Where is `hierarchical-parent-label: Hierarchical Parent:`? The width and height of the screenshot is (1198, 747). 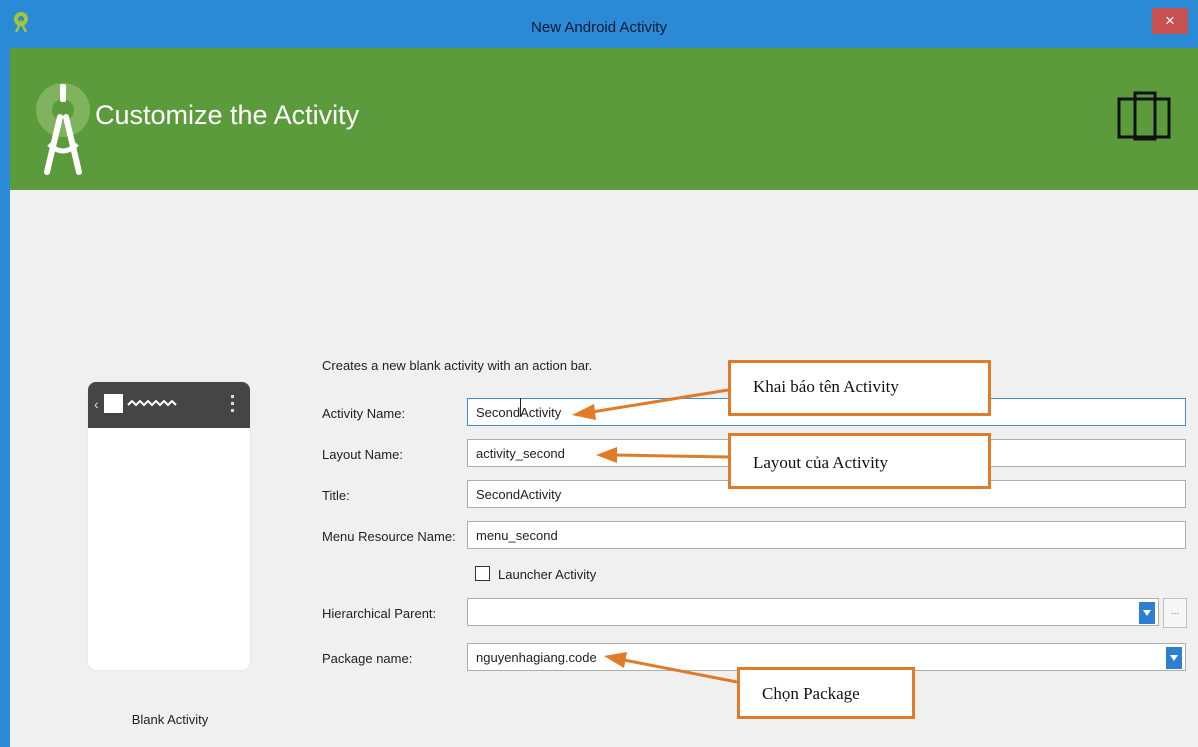
hierarchical-parent-label: Hierarchical Parent: is located at coordinates (379, 613).